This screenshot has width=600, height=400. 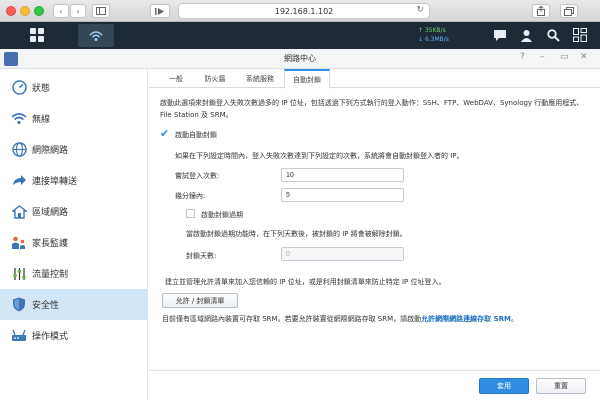 I want to click on tab-auto-block: 自動封鎖, so click(x=307, y=79).